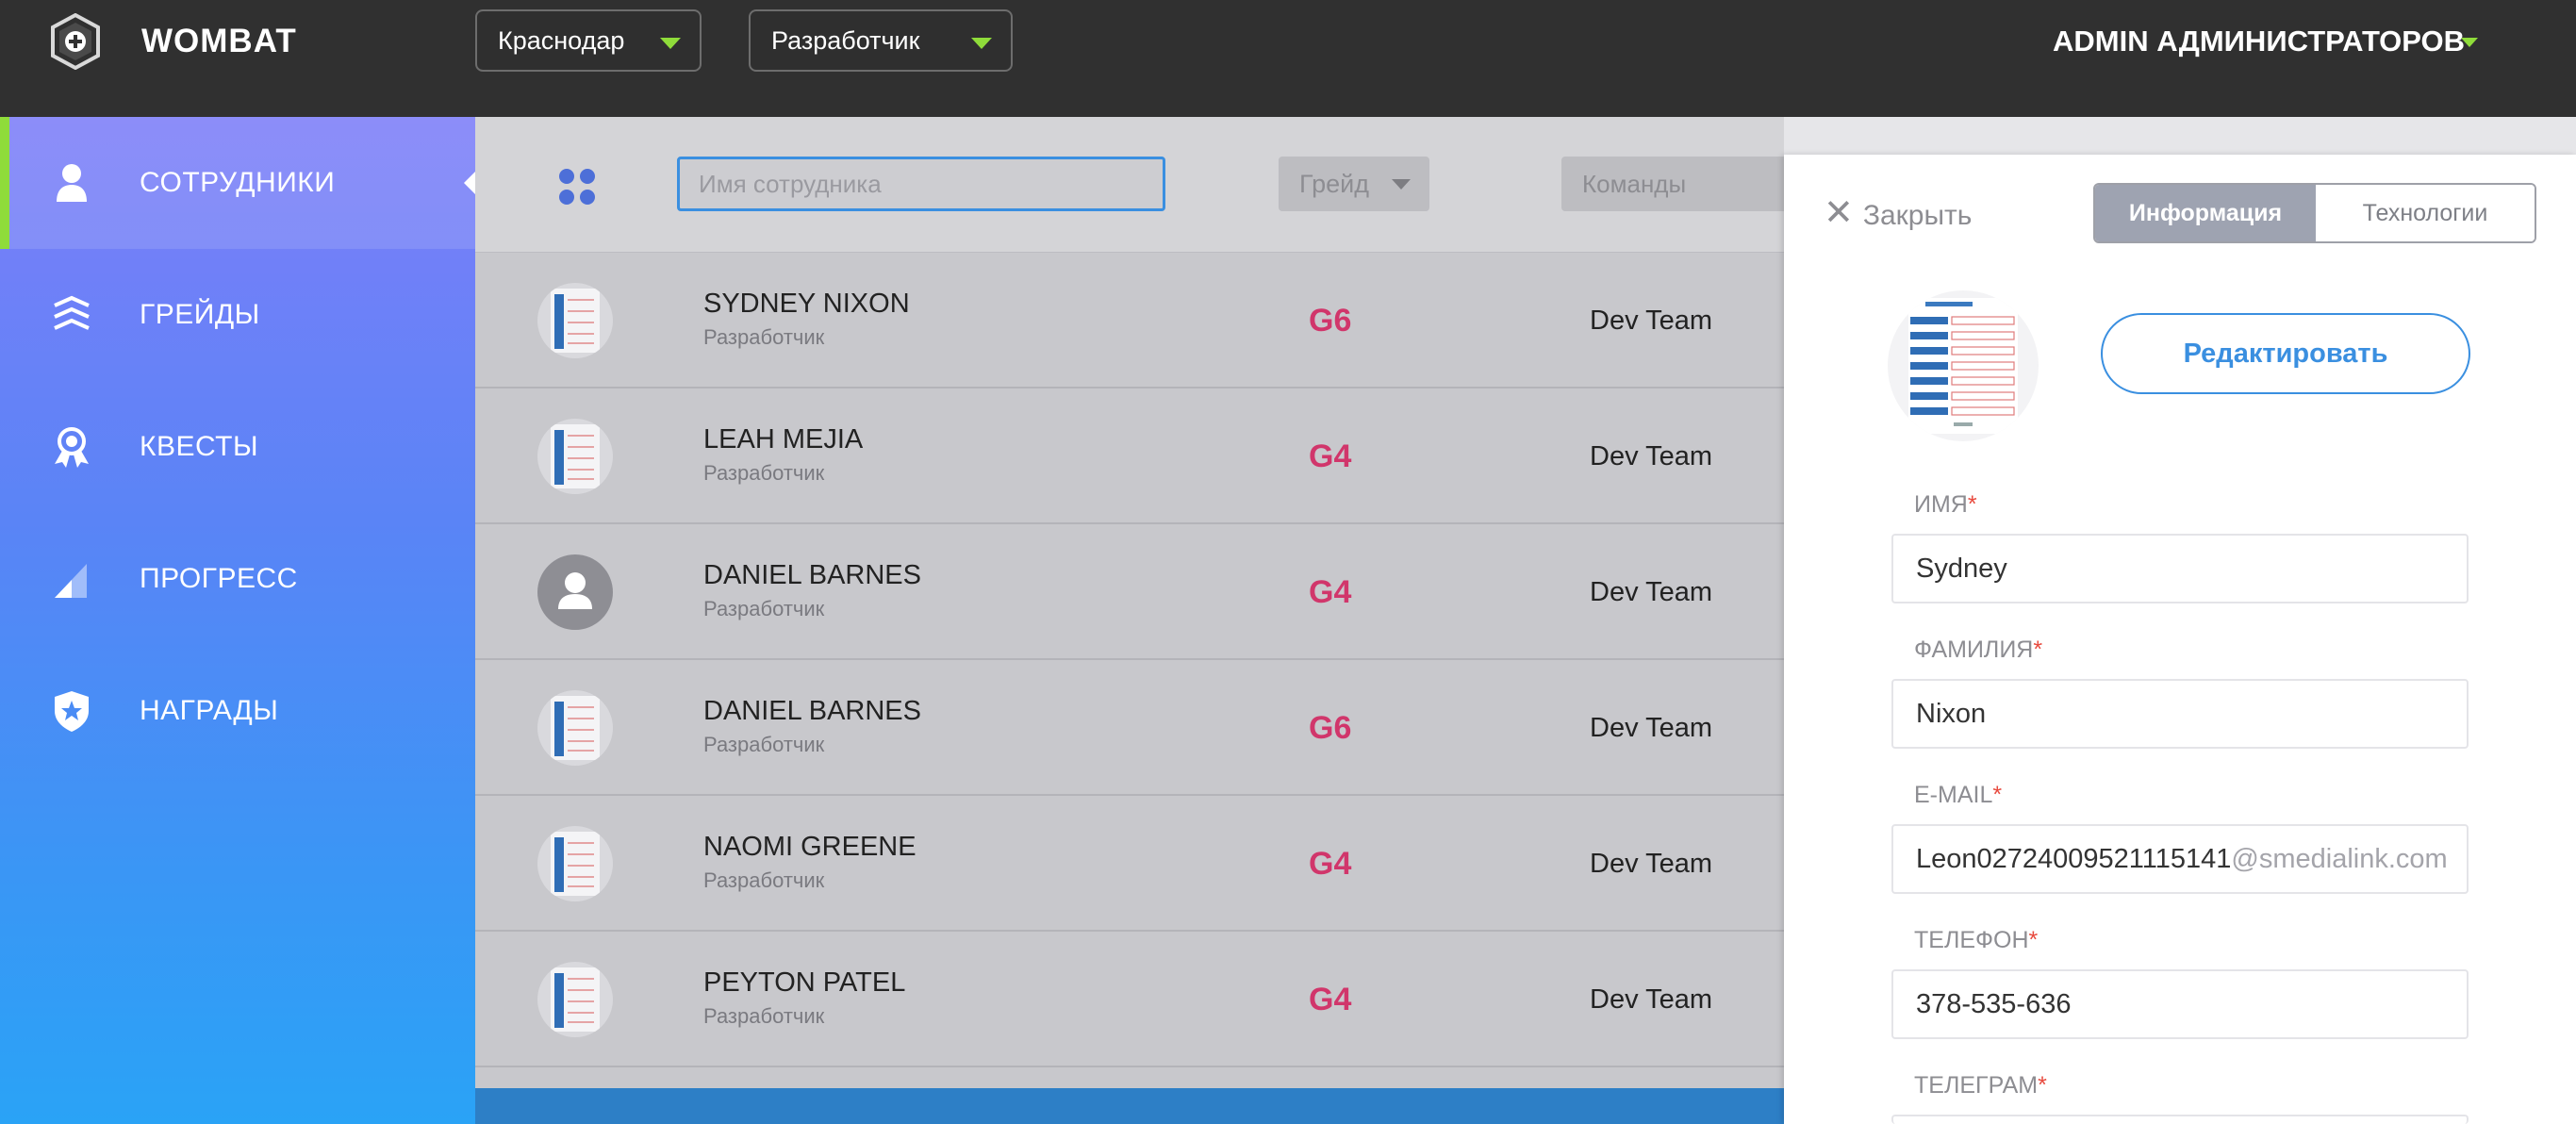 Image resolution: width=2576 pixels, height=1124 pixels. Describe the element at coordinates (72, 711) in the screenshot. I see `star-shield-icon` at that location.